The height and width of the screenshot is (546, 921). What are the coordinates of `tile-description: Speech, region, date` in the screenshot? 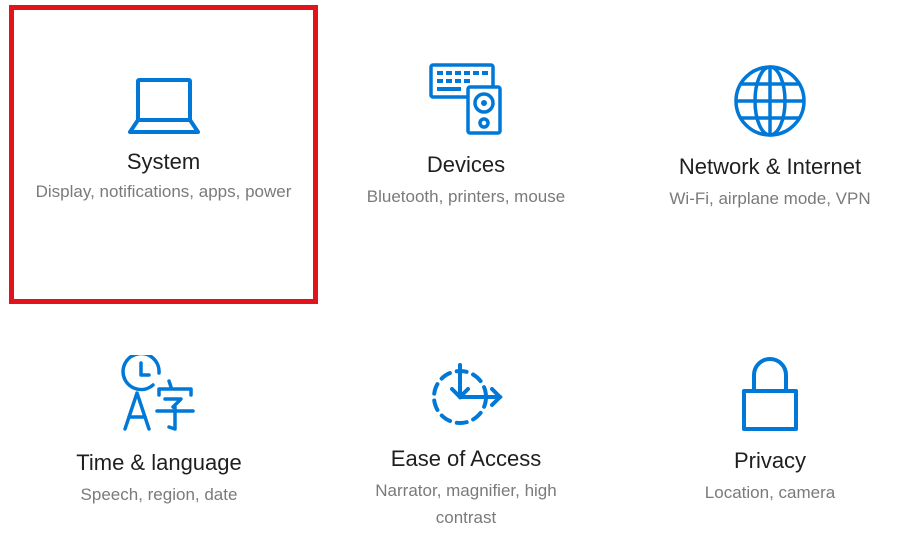 It's located at (159, 494).